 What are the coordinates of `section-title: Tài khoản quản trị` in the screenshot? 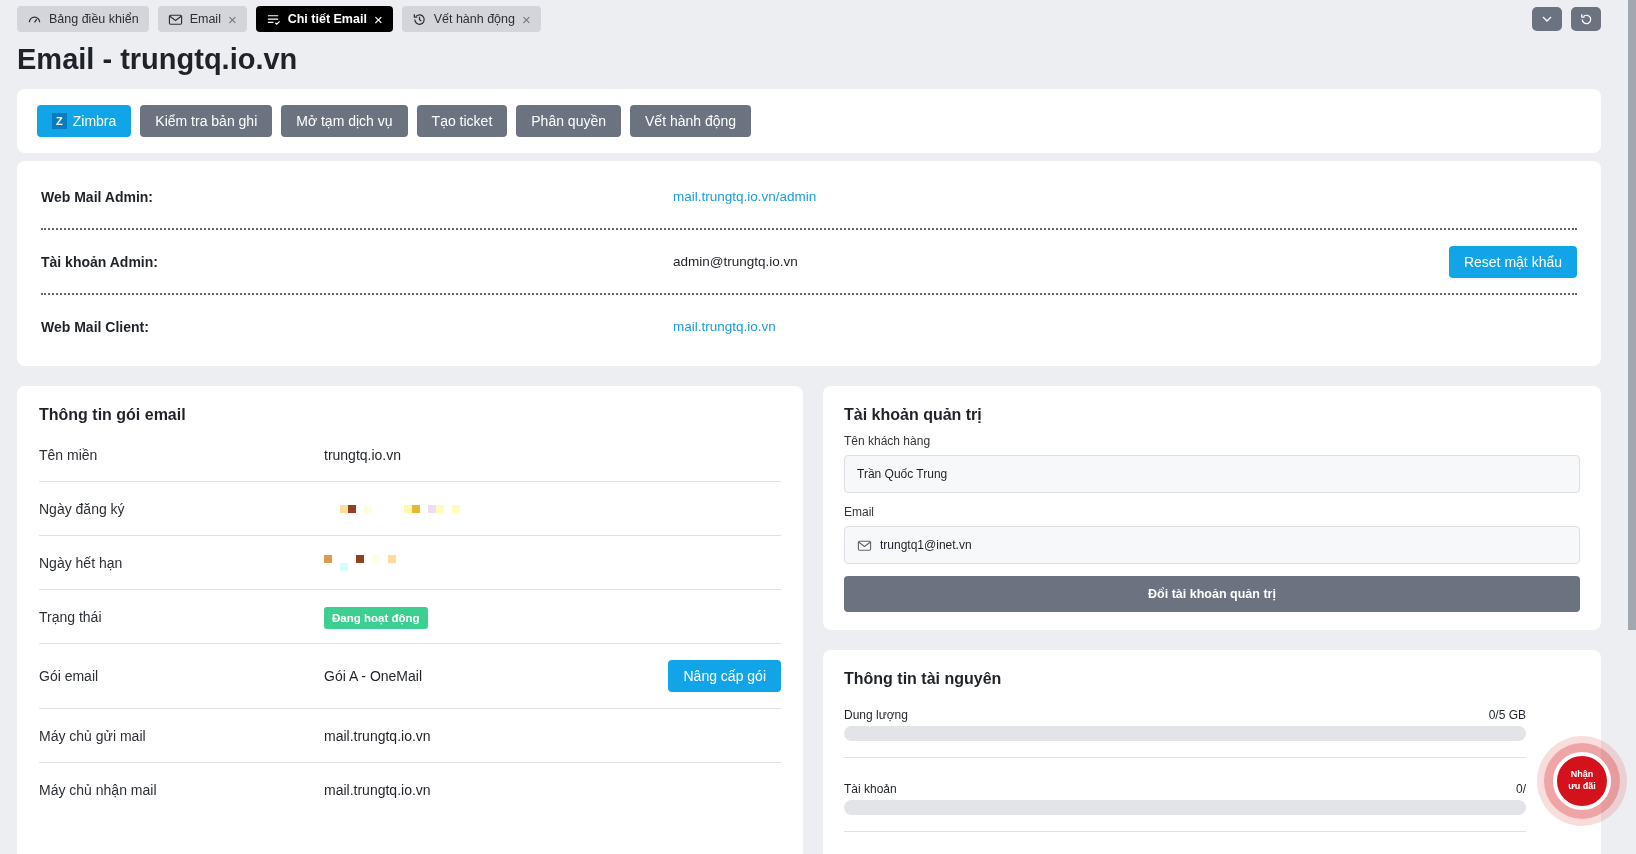 It's located at (913, 415).